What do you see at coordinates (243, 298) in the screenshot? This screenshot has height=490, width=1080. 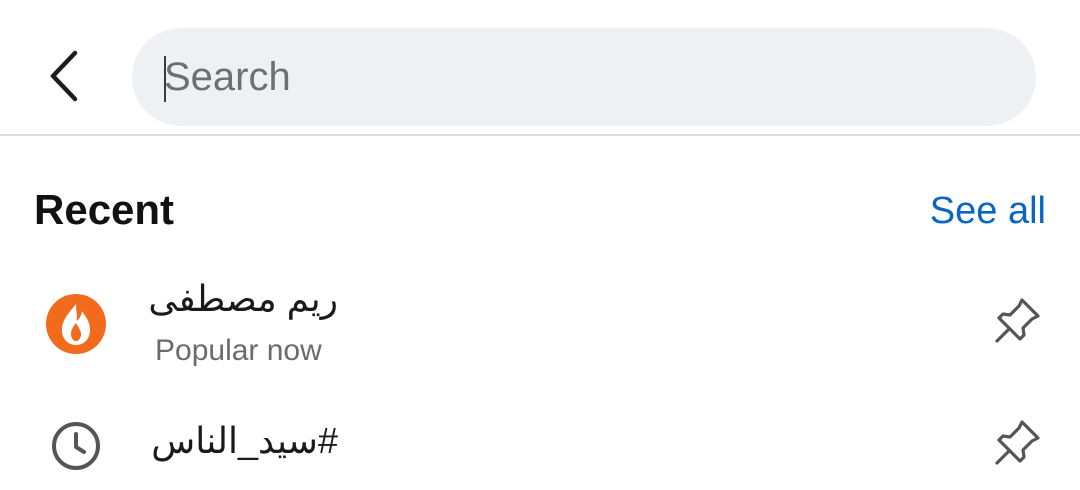 I see `recent-item-title: ريم مصطفى` at bounding box center [243, 298].